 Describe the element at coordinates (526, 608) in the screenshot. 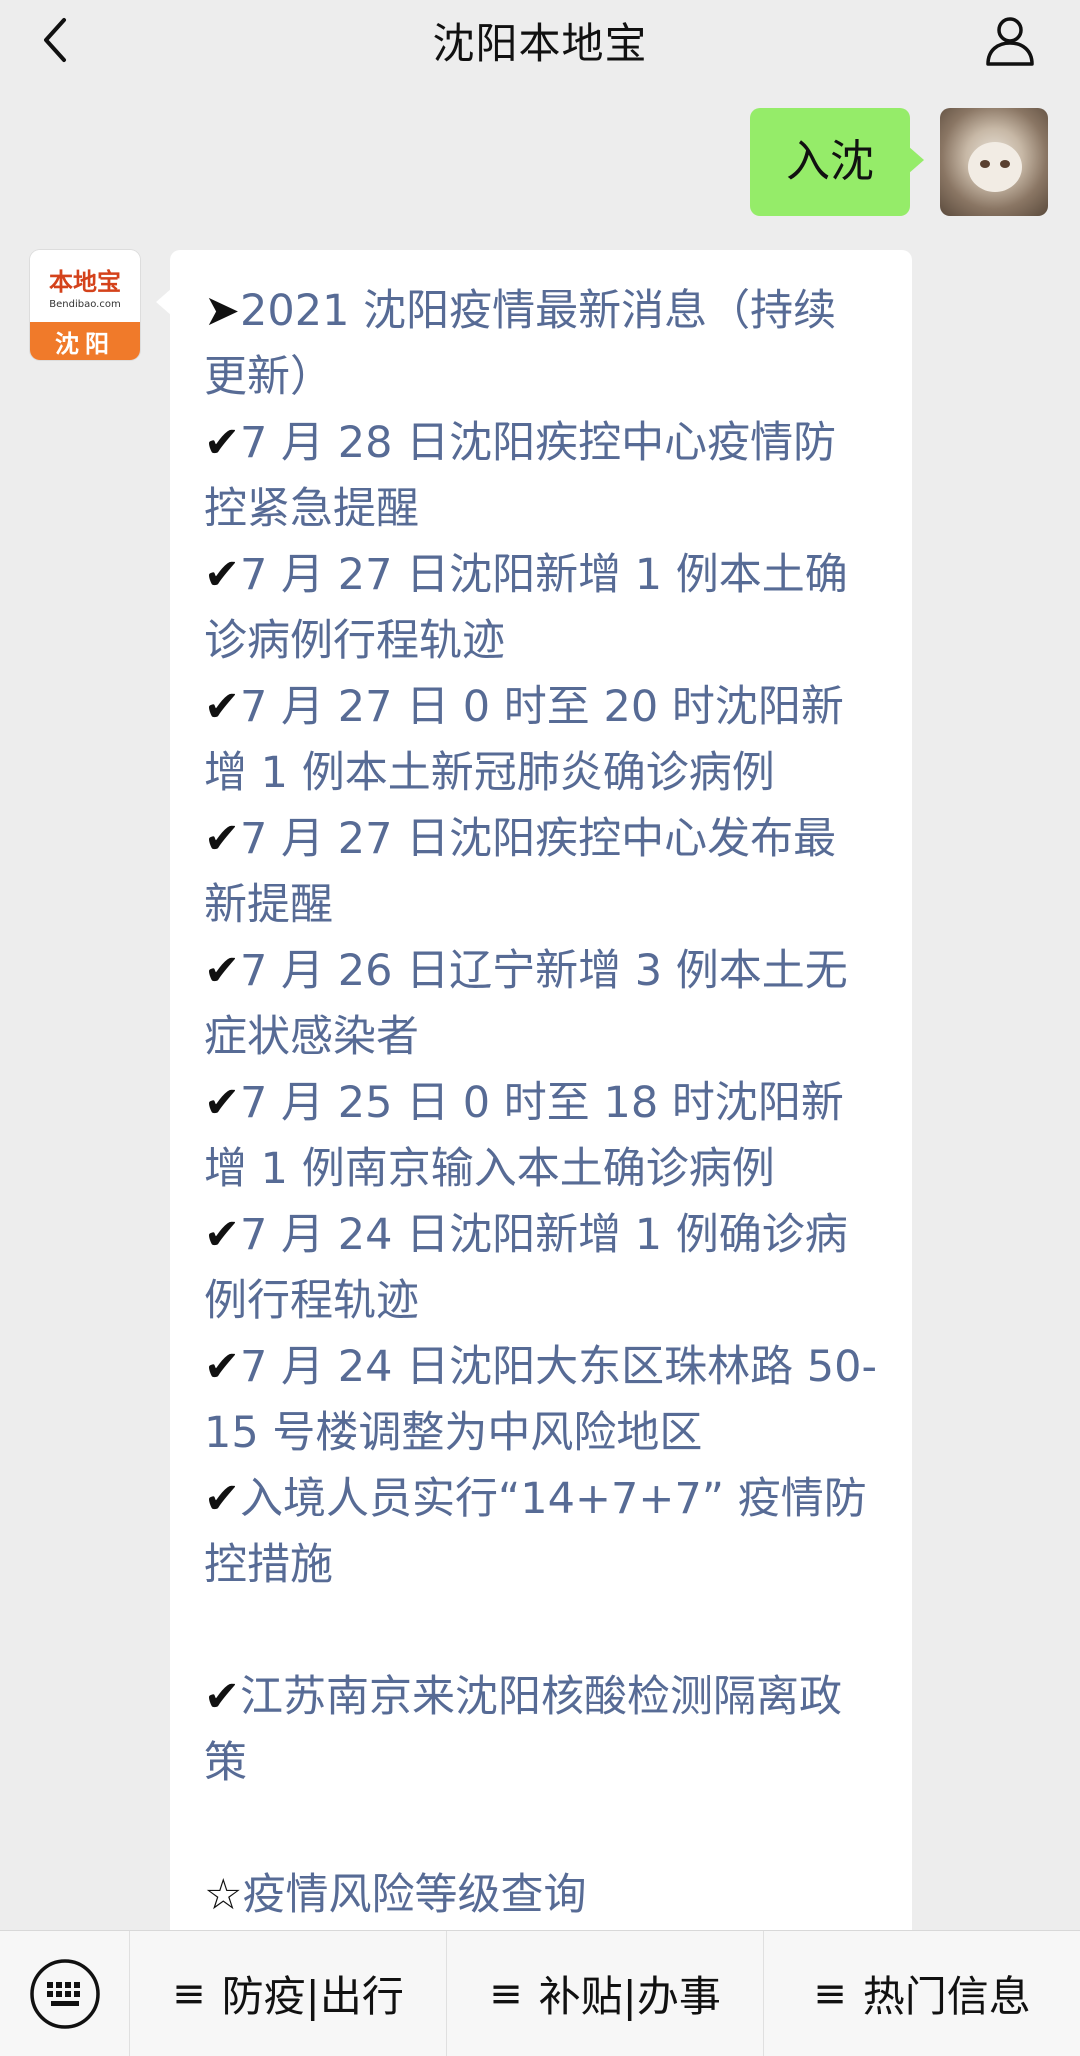

I see `message-link-text: 7 月 27 日沈阳新增 1 例本土确诊病例行程轨迹` at that location.